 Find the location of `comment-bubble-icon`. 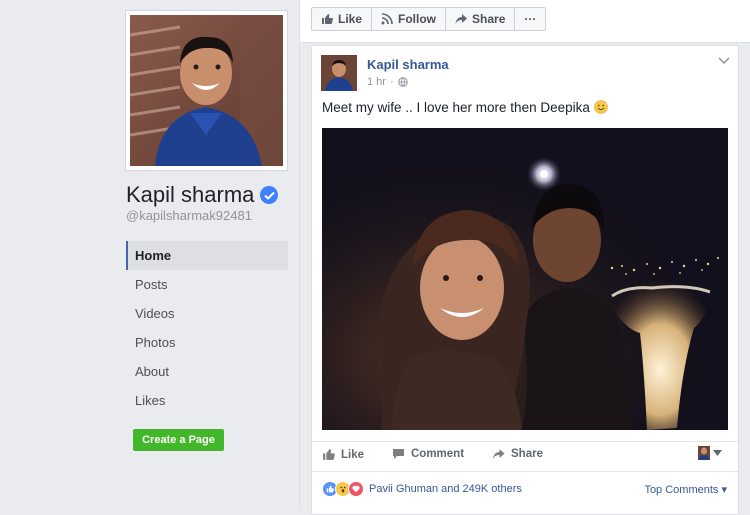

comment-bubble-icon is located at coordinates (398, 454).